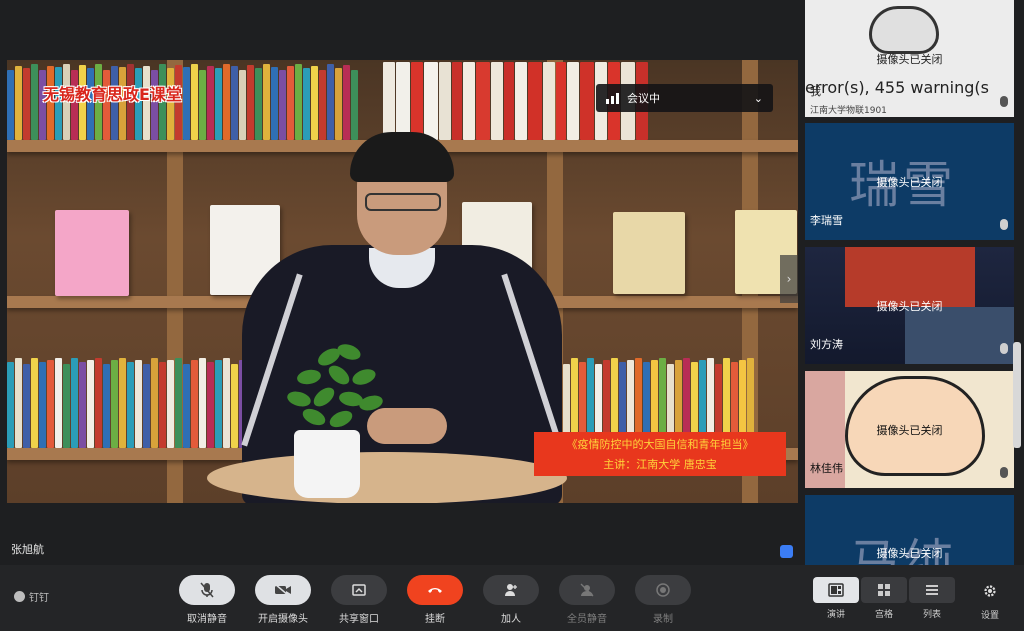  Describe the element at coordinates (786, 551) in the screenshot. I see `speaking-indicator-icon` at that location.